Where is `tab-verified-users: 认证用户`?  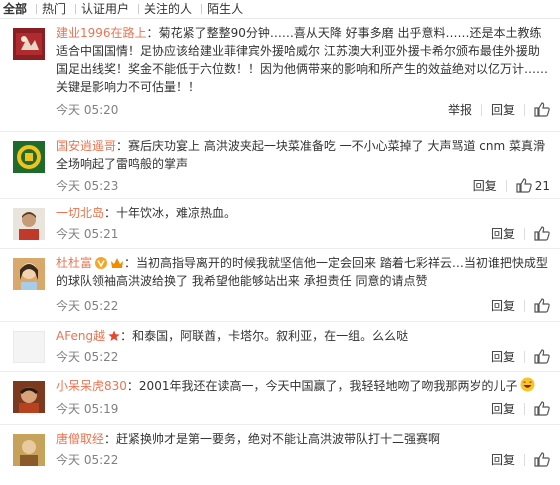
tab-verified-users: 认证用户 is located at coordinates (106, 9).